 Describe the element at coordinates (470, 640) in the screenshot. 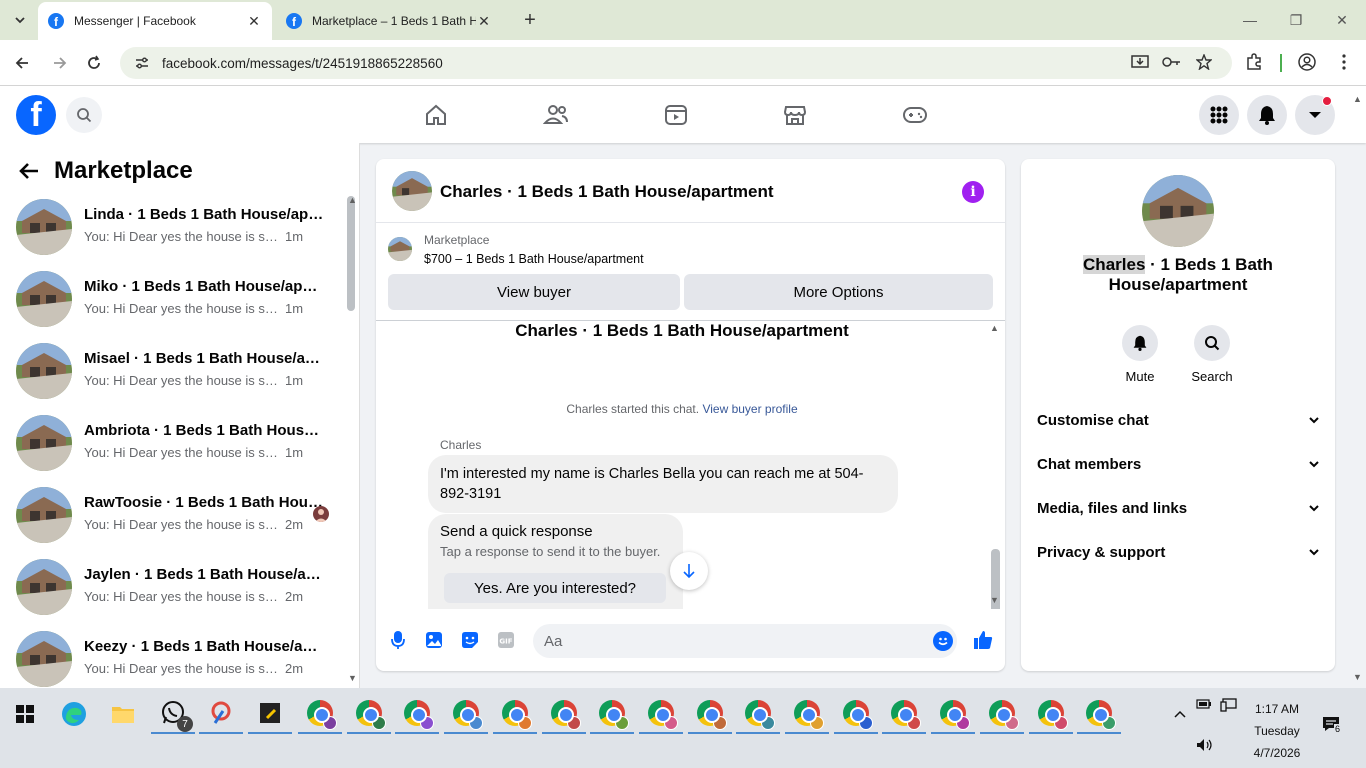

I see `sticker-button` at that location.